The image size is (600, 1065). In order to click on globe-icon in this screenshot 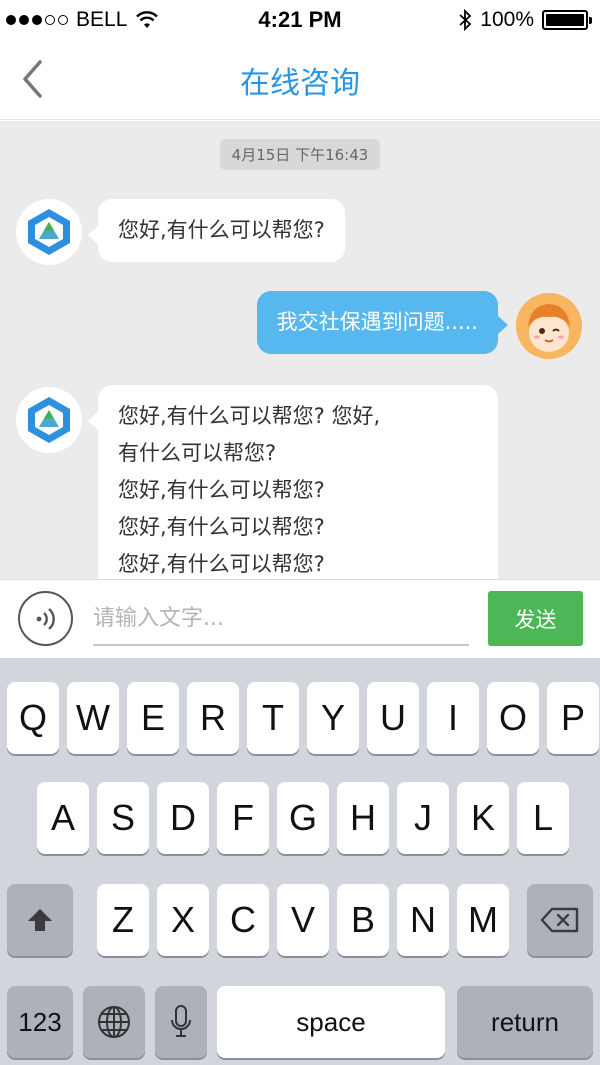, I will do `click(114, 1022)`.